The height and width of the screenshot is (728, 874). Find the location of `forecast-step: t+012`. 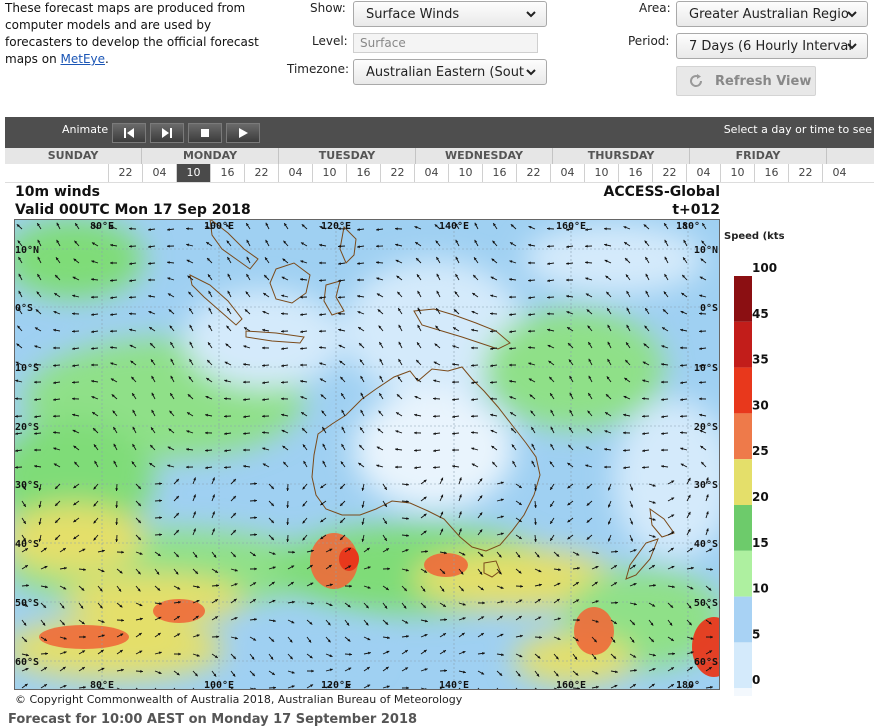

forecast-step: t+012 is located at coordinates (696, 210).